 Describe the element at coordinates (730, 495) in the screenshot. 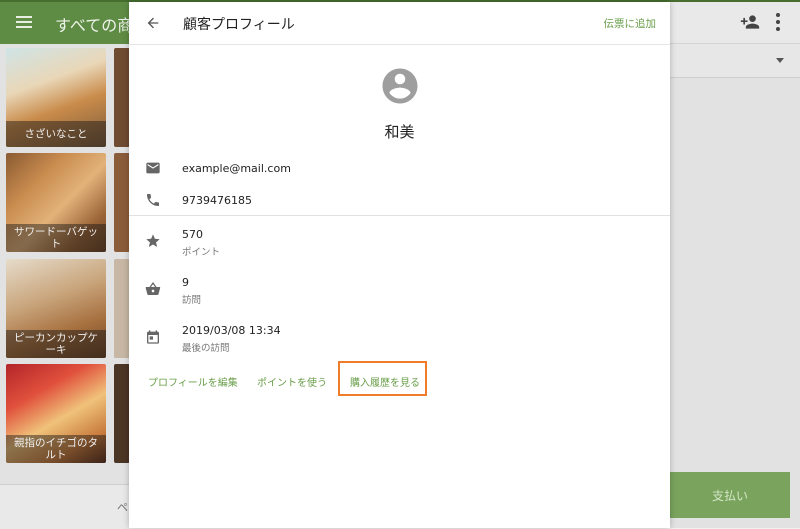

I see `pay-button: 支払い` at that location.